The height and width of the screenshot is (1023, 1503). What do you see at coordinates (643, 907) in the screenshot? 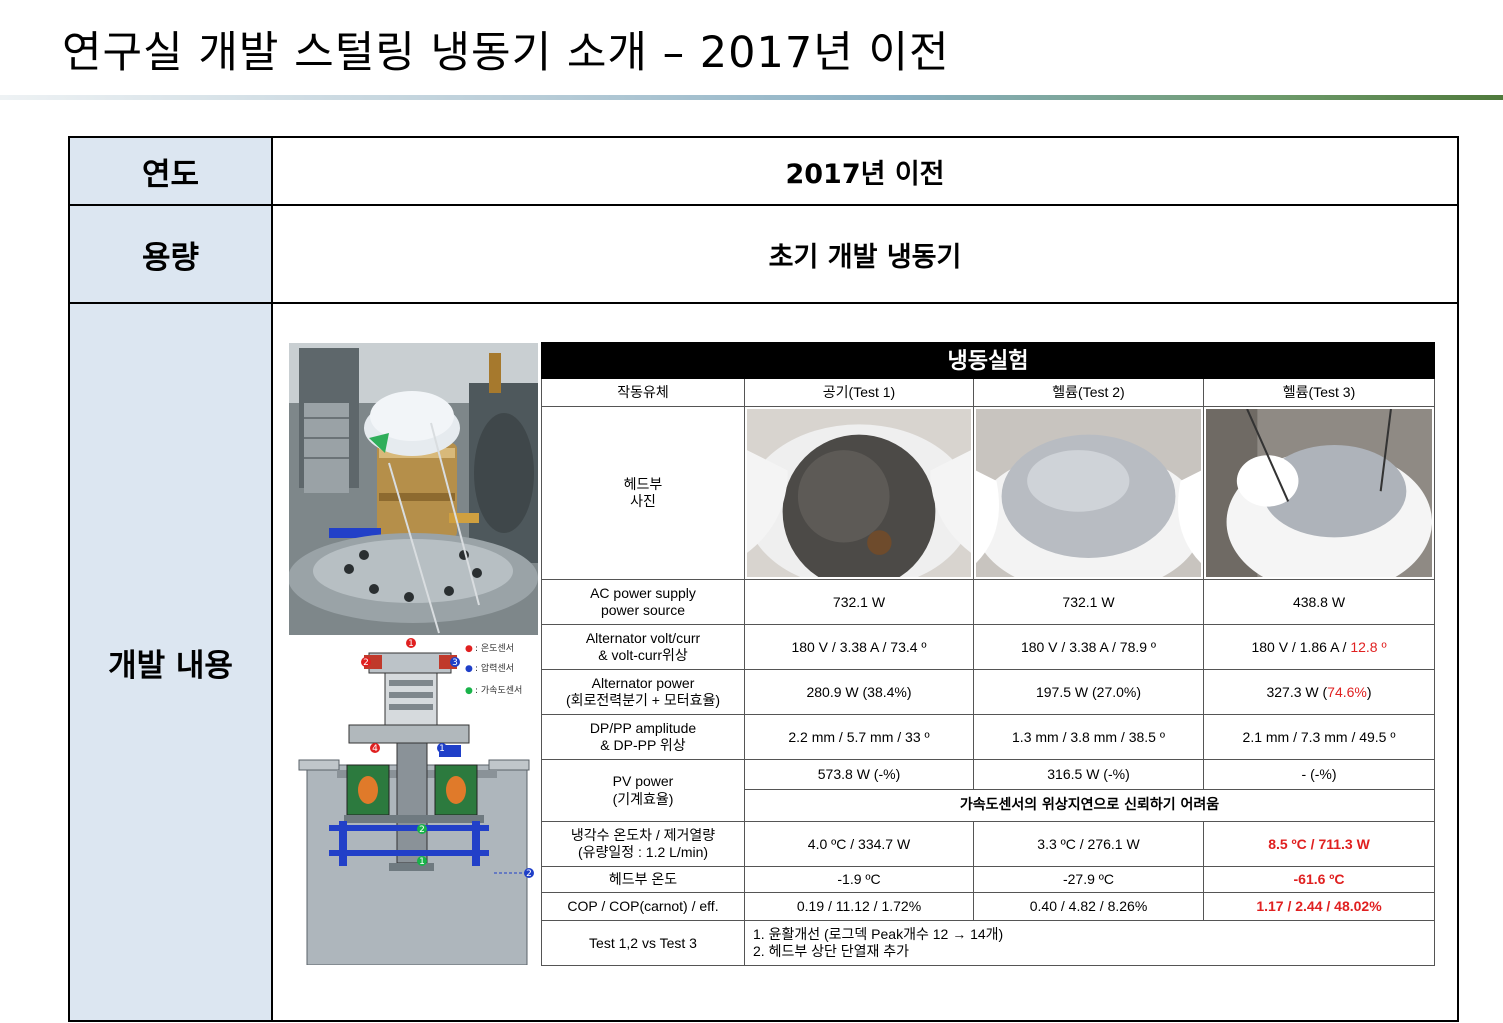
I see `row-label: COP / COP(carnot) / eff.` at bounding box center [643, 907].